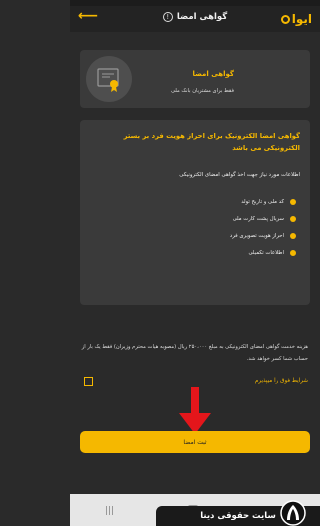 The height and width of the screenshot is (526, 320). Describe the element at coordinates (238, 516) in the screenshot. I see `watermark-text: سایت حقوقی دینا` at that location.